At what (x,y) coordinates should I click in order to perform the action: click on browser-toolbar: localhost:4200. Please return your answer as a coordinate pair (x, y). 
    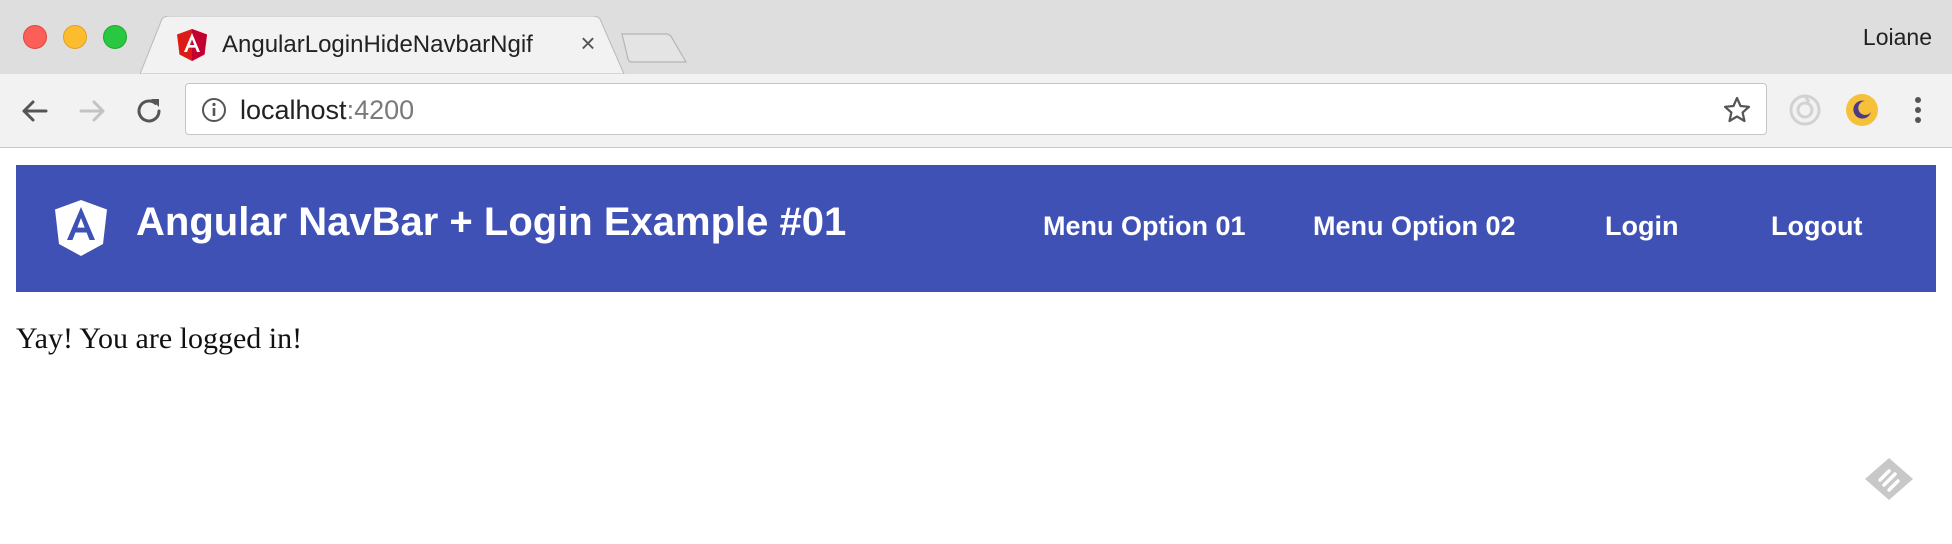
    Looking at the image, I should click on (976, 111).